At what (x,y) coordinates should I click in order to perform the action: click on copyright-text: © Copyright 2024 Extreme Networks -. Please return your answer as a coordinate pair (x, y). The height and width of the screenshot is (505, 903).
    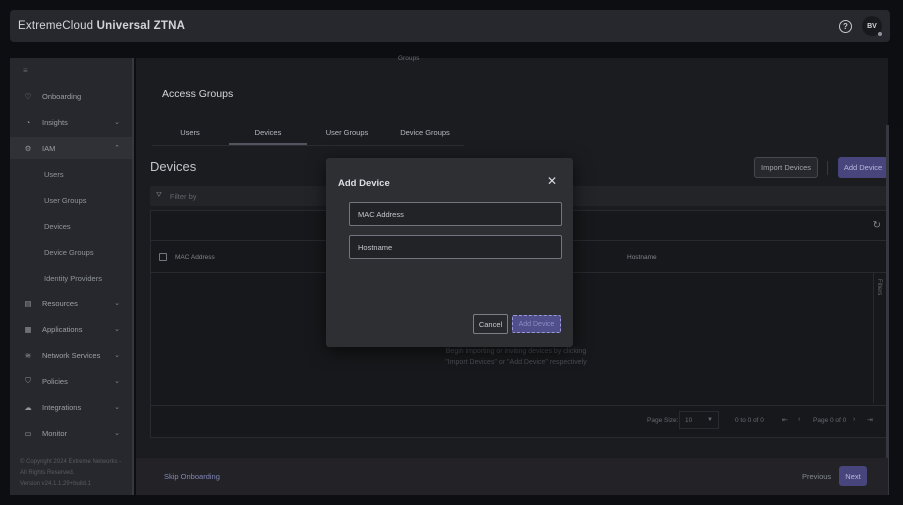
    Looking at the image, I should click on (71, 462).